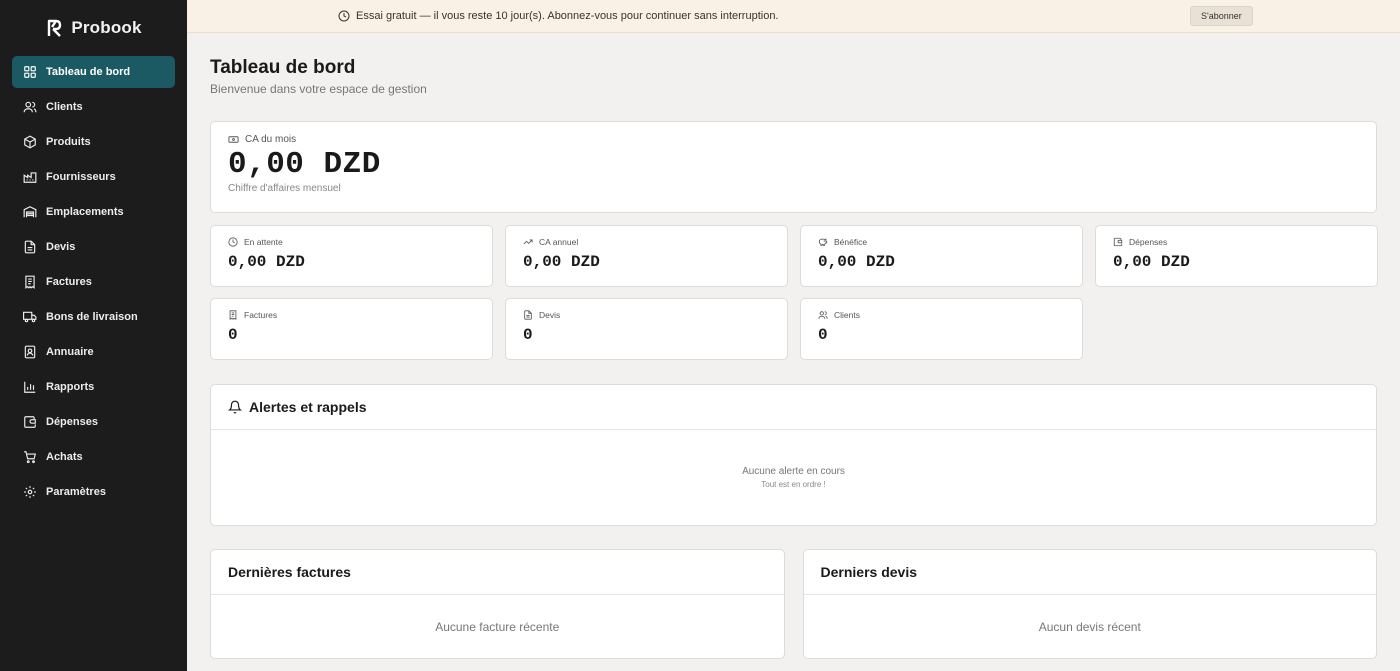 This screenshot has width=1400, height=671. What do you see at coordinates (351, 242) in the screenshot?
I see `stat-label: En attente` at bounding box center [351, 242].